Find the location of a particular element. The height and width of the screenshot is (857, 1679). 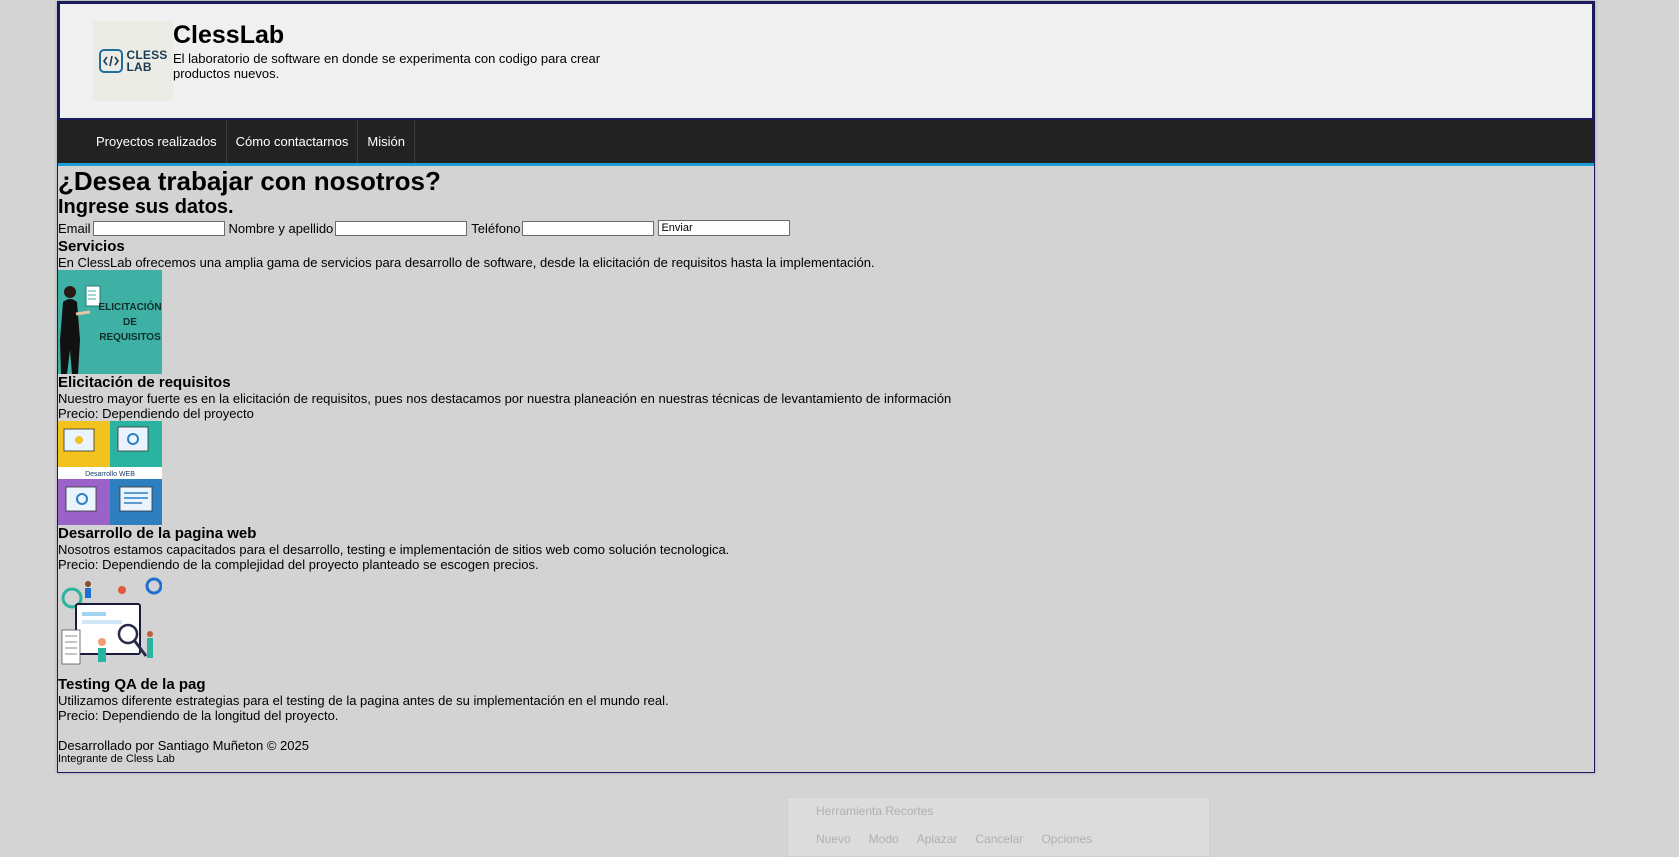

svg-text: DE is located at coordinates (130, 322).